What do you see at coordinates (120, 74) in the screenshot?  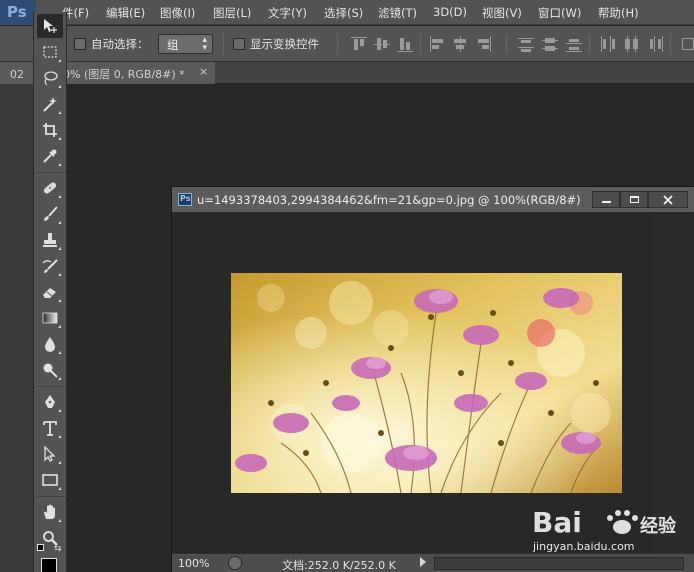 I see `document-tab-title: 50% (图层 0, RGB/8#) *` at bounding box center [120, 74].